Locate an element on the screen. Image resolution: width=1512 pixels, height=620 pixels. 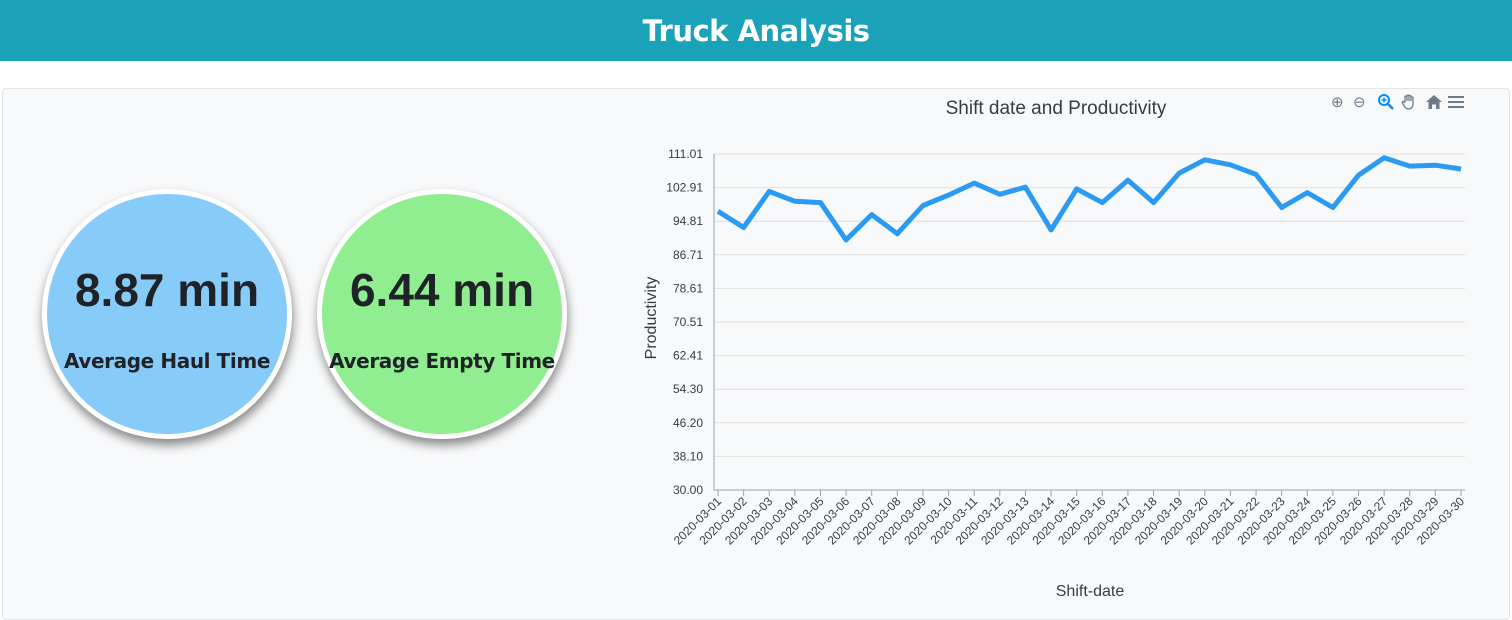
y-tick-label: 54.30 is located at coordinates (688, 389).